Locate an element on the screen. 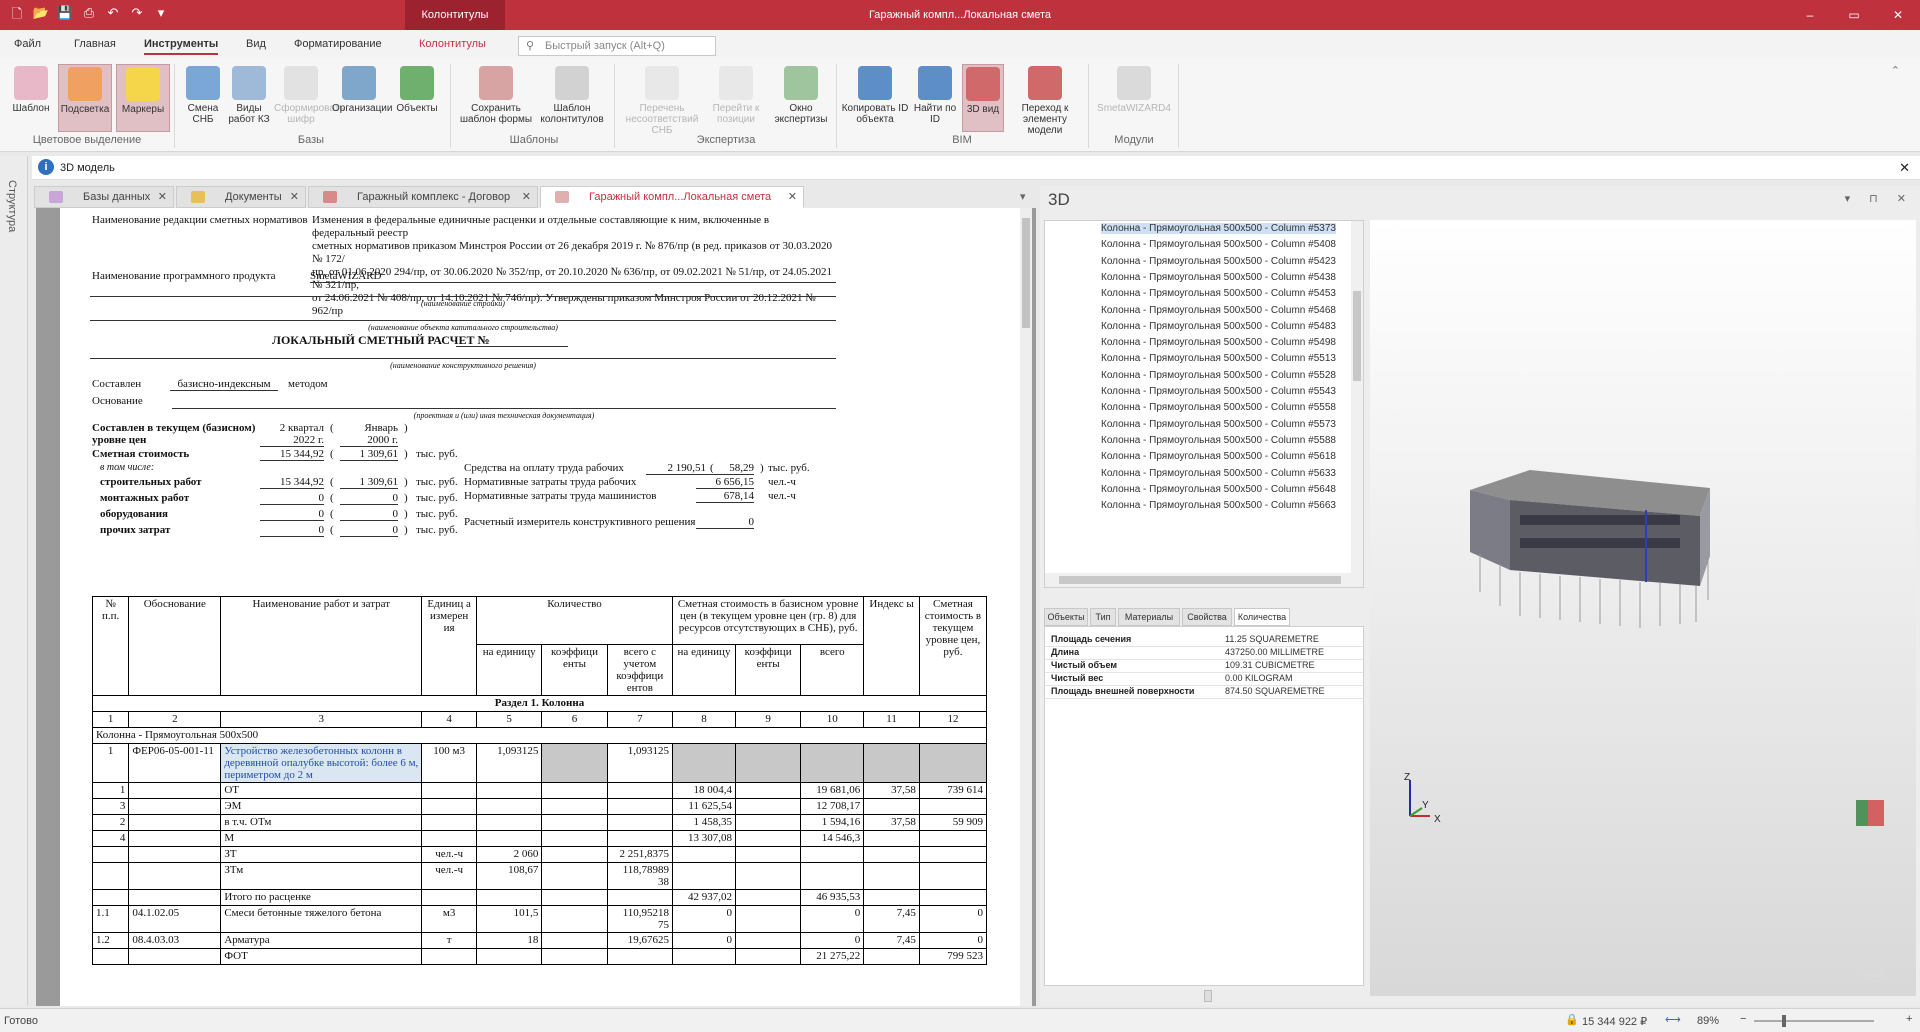 Image resolution: width=1920 pixels, height=1032 pixels. goto-position-button: Перейти к позиции is located at coordinates (736, 98).